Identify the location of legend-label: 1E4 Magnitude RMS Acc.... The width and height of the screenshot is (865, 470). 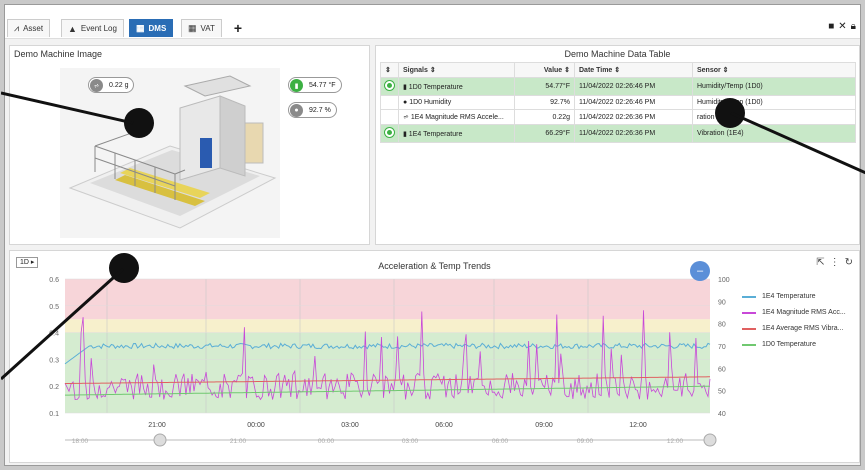
(804, 312).